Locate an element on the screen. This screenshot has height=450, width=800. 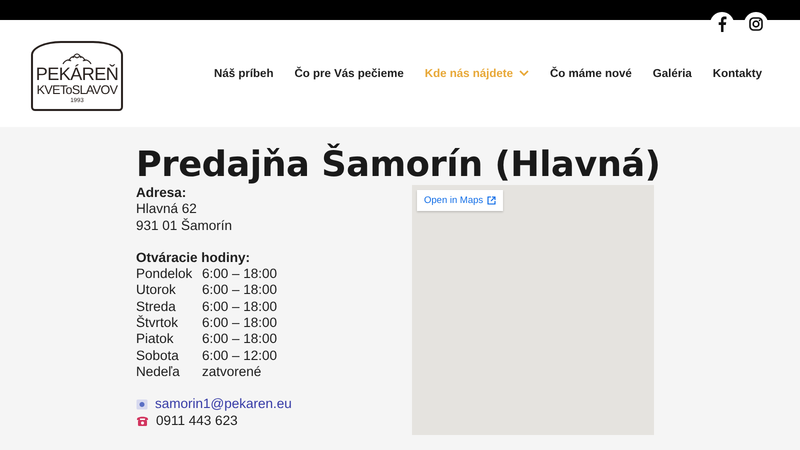
nav-link: Čo máme nové is located at coordinates (591, 74).